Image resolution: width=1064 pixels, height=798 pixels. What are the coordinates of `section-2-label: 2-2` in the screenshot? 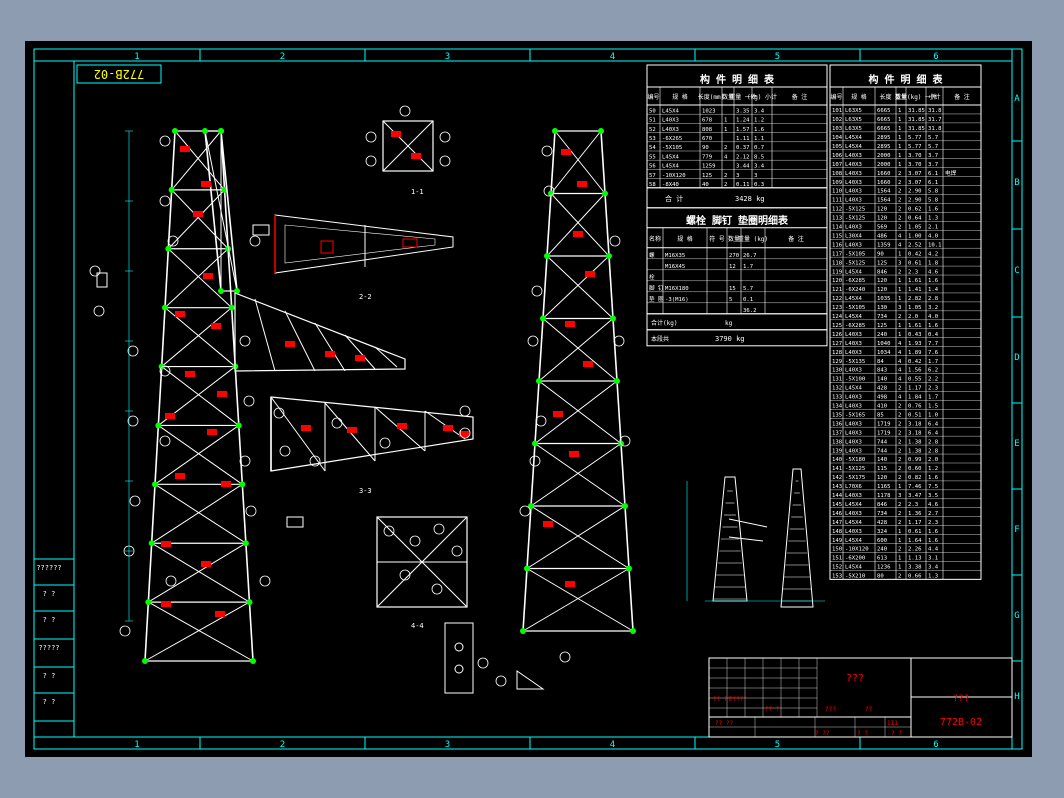 It's located at (365, 297).